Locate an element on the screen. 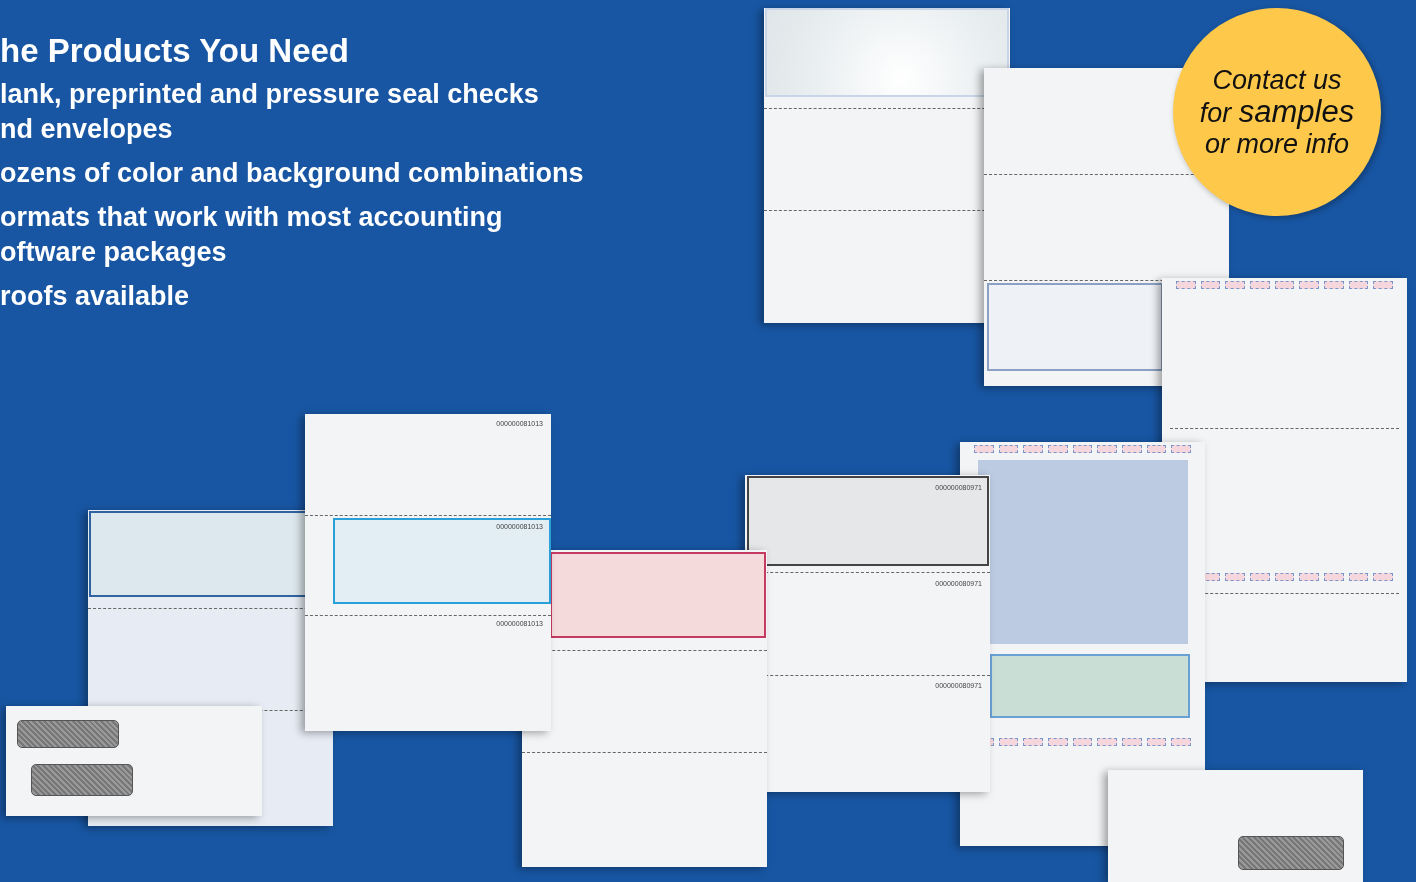 This screenshot has width=1416, height=882. feature-text: lank, preprinted and pressure seal checks nd envelopes is located at coordinates (270, 112).